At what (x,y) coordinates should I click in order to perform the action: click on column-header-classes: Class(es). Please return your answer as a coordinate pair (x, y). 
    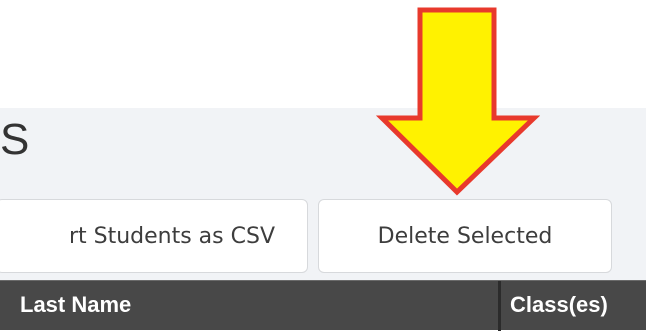
    Looking at the image, I should click on (559, 306).